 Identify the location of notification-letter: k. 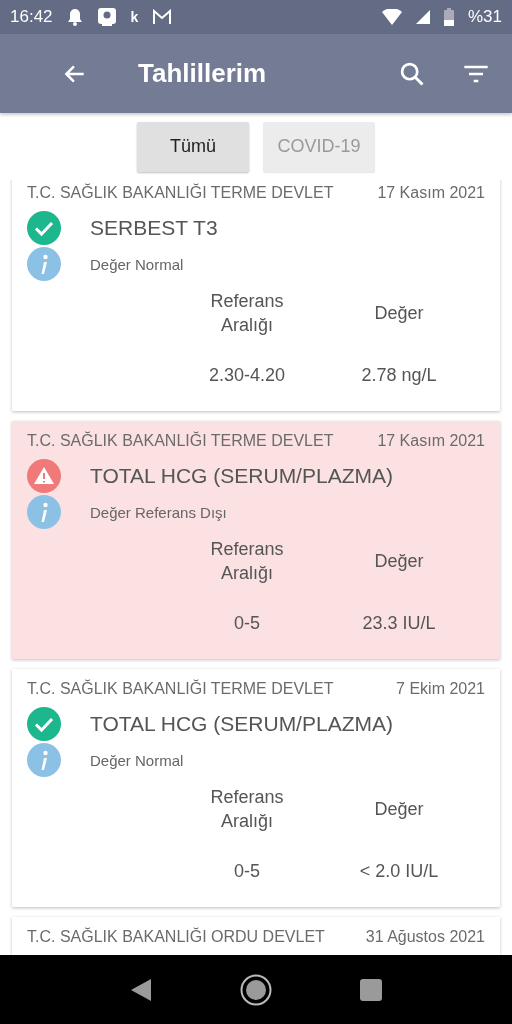
(134, 17).